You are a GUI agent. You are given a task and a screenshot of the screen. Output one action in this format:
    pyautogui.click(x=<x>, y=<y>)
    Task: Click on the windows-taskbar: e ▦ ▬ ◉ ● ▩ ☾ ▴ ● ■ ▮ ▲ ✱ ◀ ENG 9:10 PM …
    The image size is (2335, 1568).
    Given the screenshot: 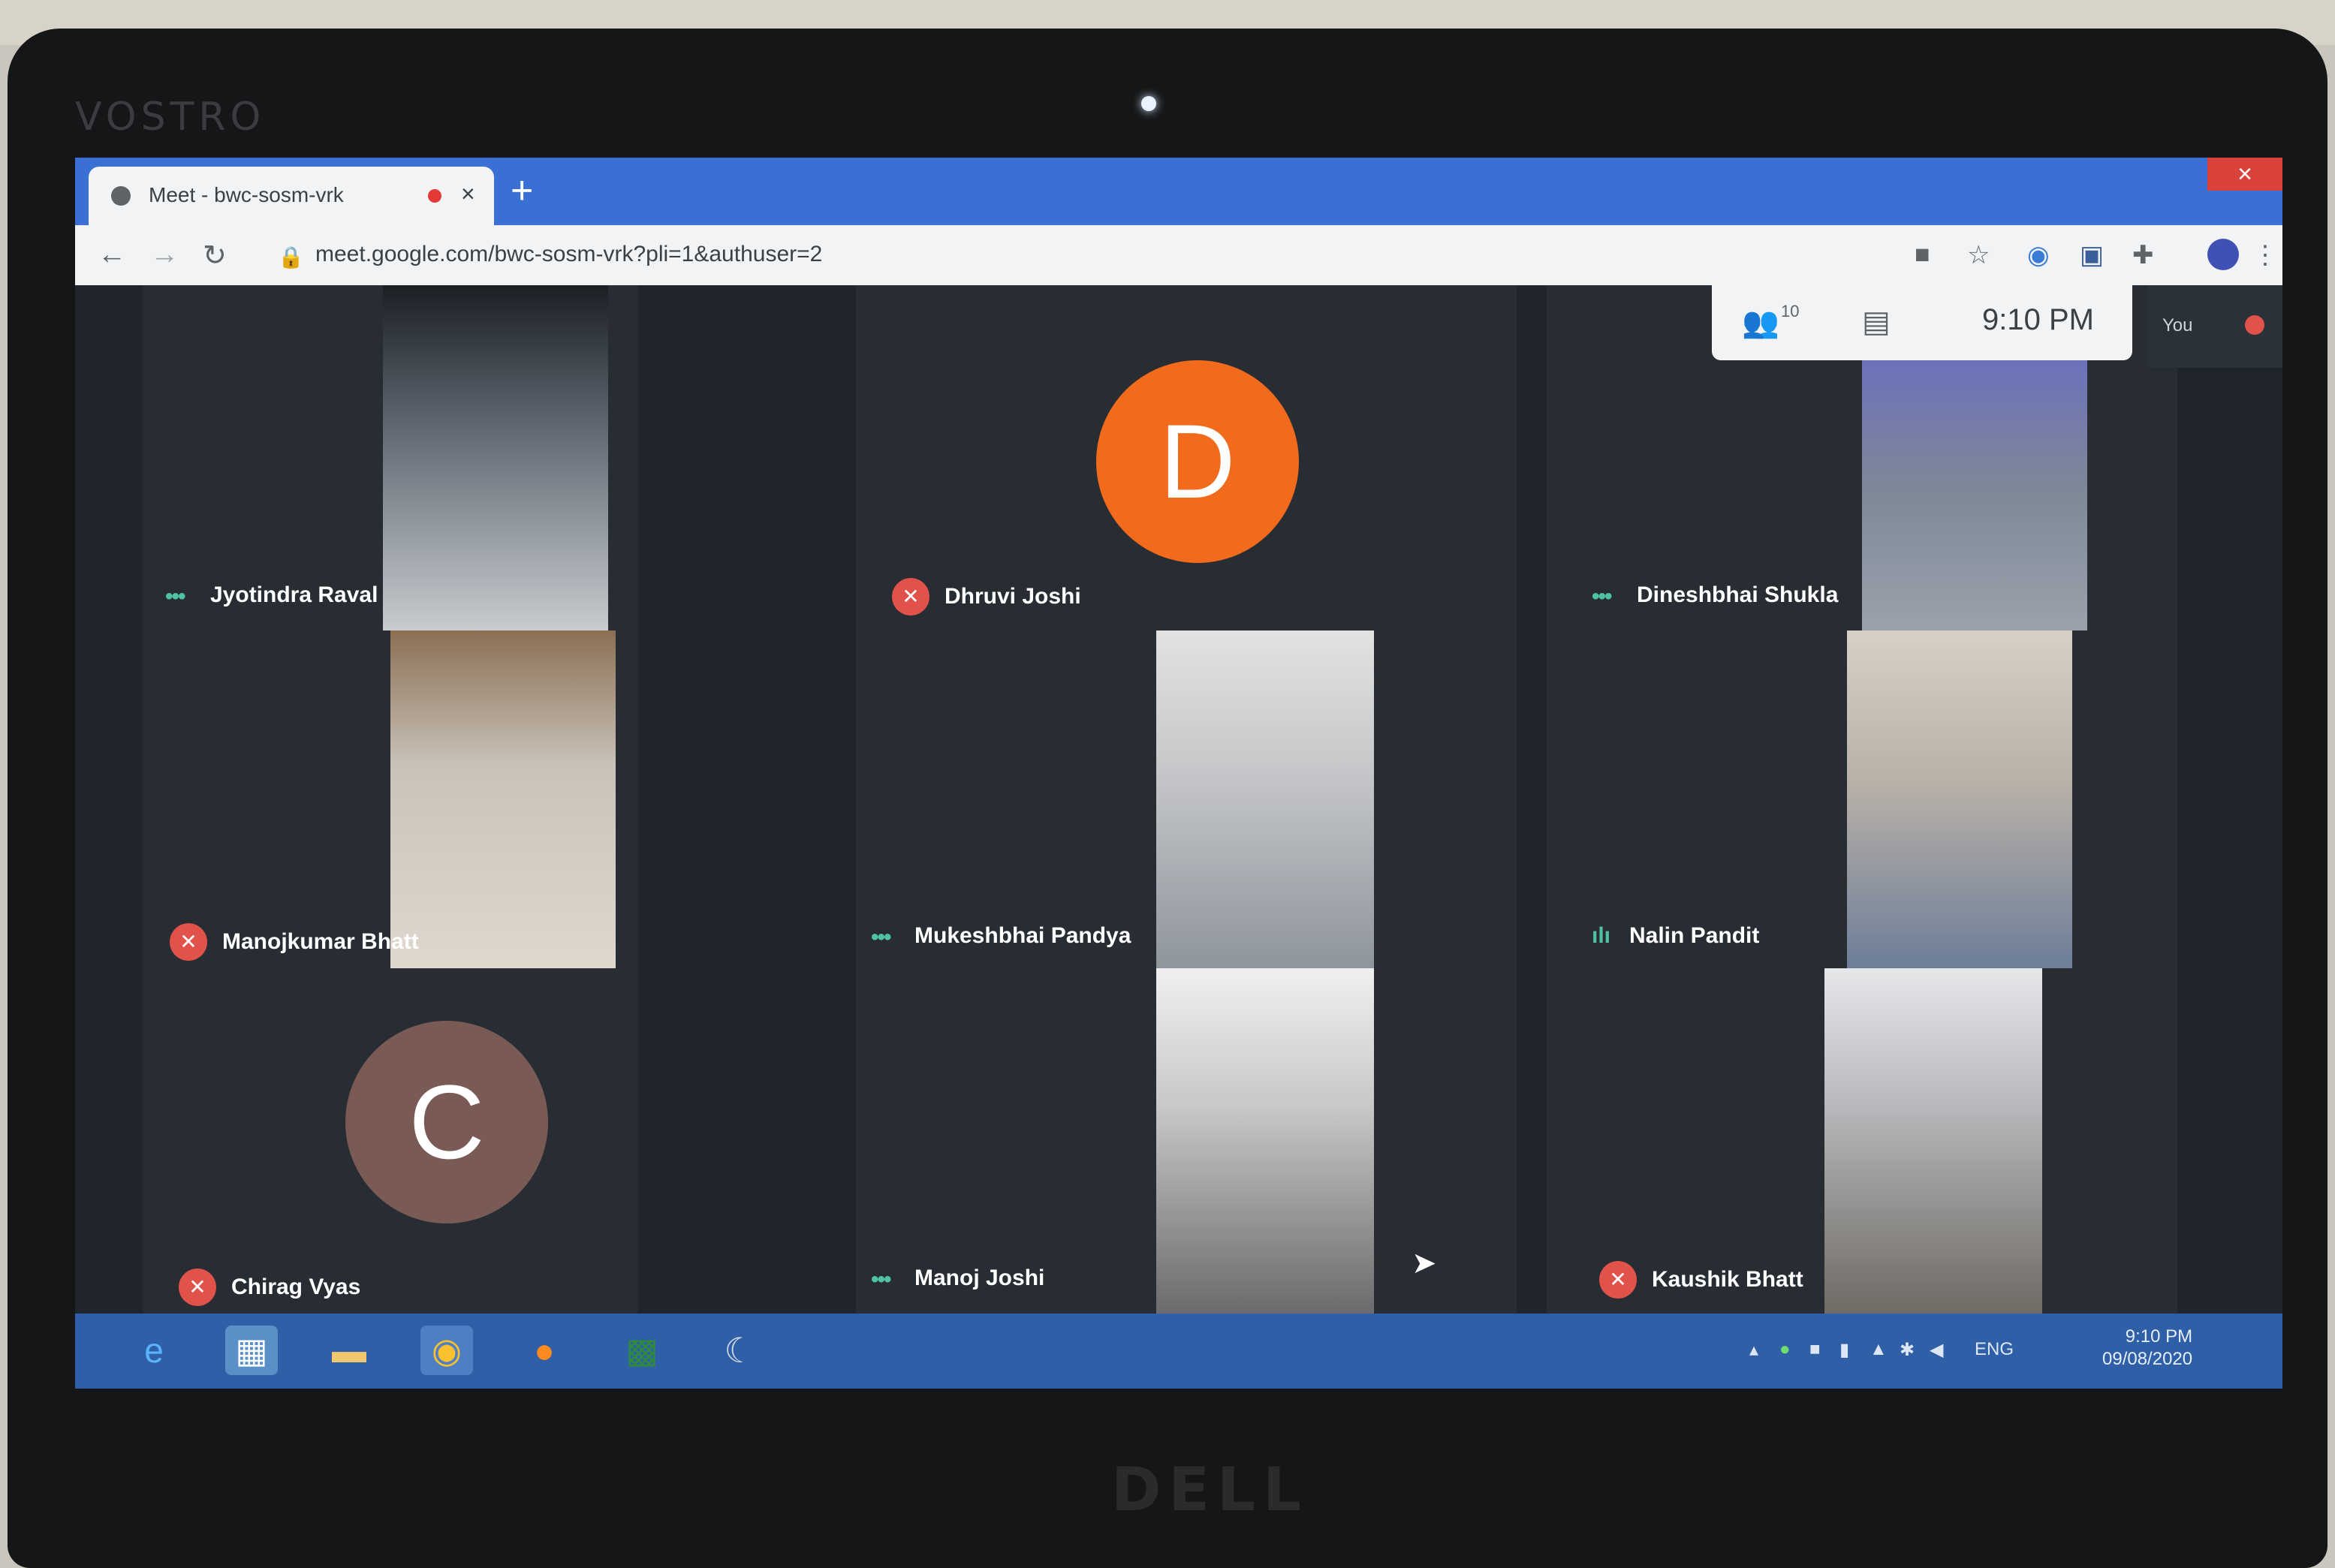 What is the action you would take?
    pyautogui.click(x=1179, y=1351)
    